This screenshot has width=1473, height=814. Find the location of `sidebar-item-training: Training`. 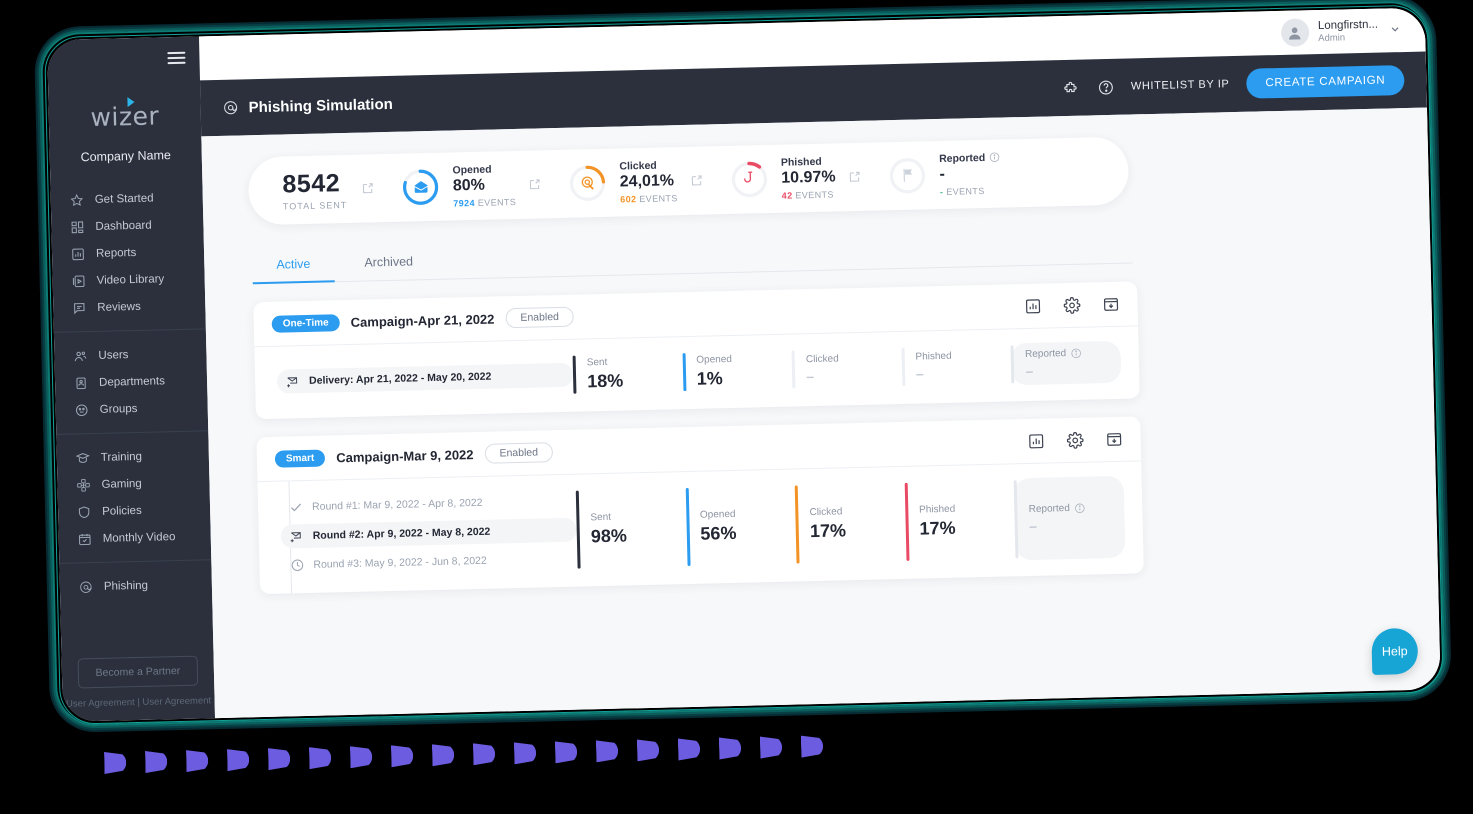

sidebar-item-training: Training is located at coordinates (133, 456).